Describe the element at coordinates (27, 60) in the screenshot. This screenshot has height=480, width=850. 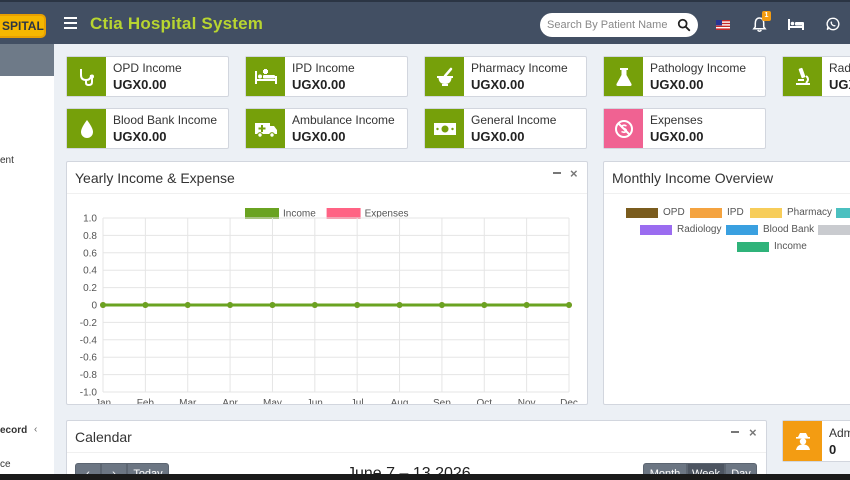
I see `sidebar-item-active` at that location.